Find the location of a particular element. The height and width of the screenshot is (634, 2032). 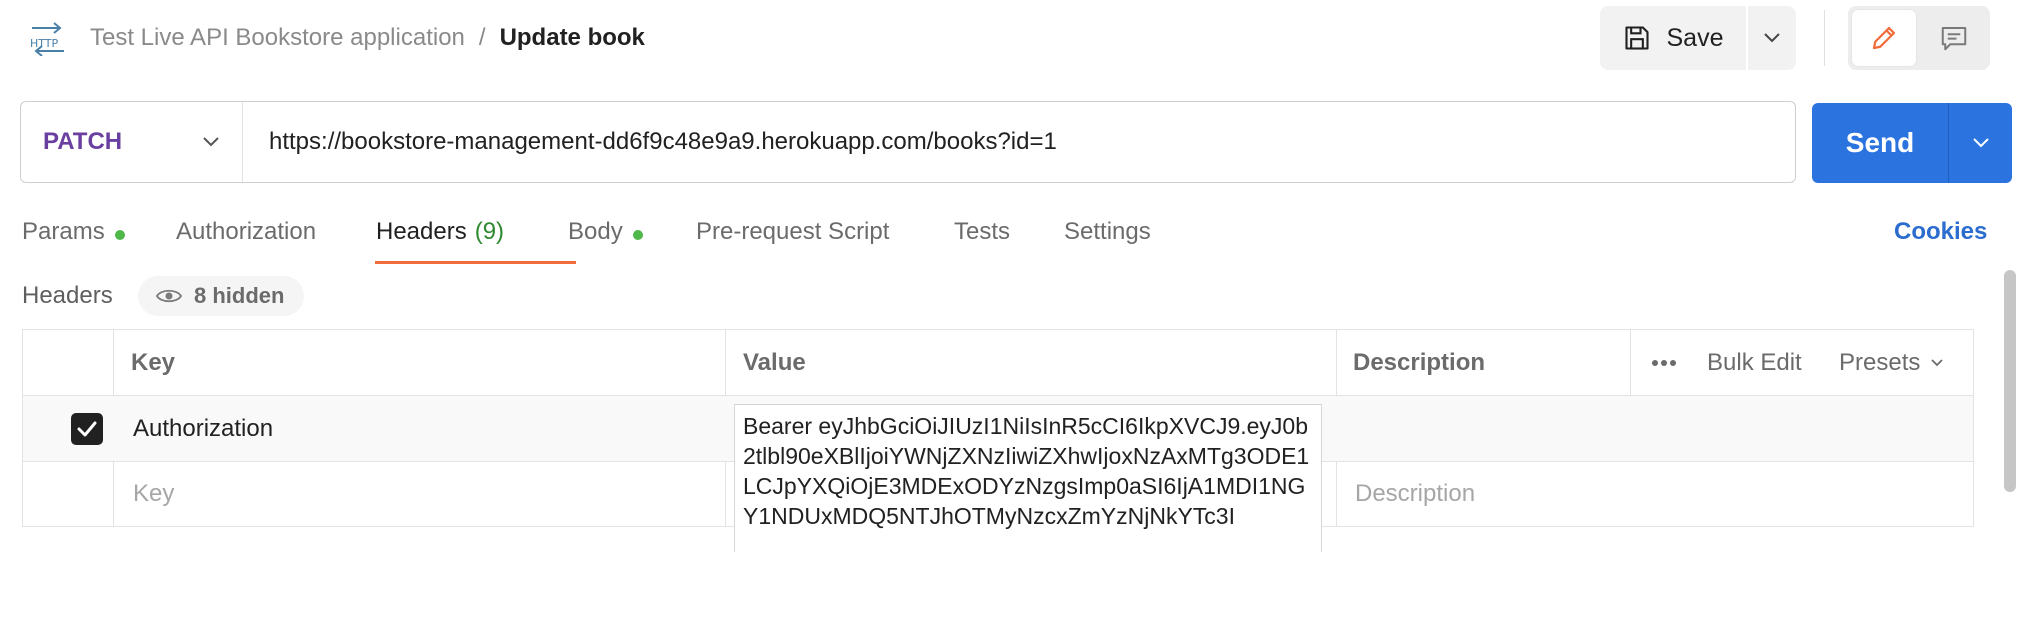

more-horizontal-icon is located at coordinates (1664, 363).